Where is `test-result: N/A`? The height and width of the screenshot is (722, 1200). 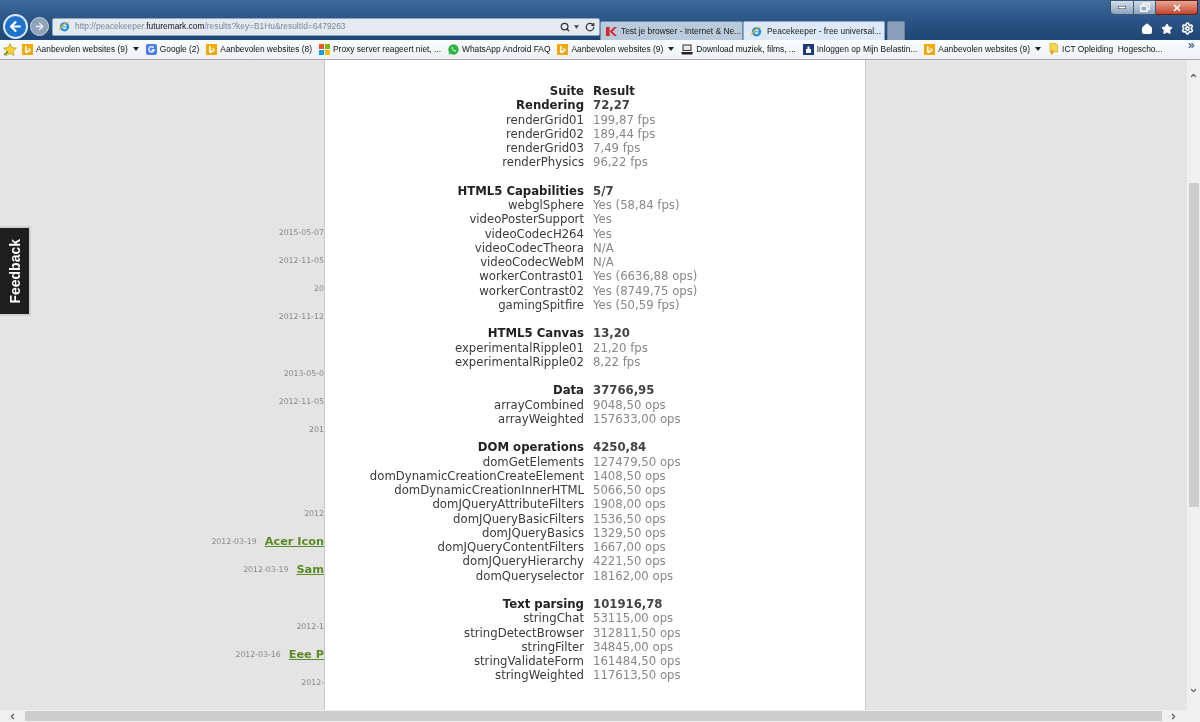 test-result: N/A is located at coordinates (603, 262).